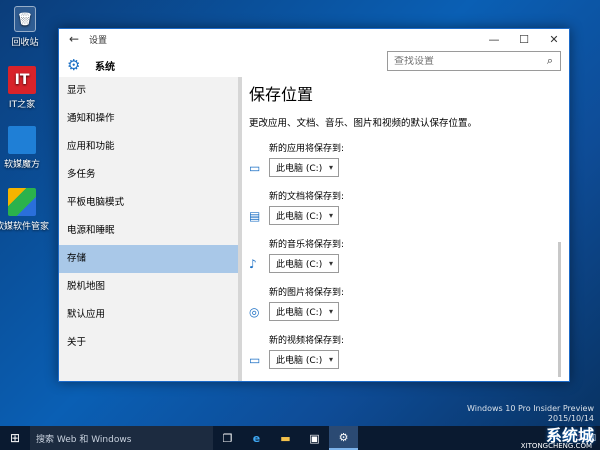  I want to click on music-location-select: 此电脑 (C:) ▾, so click(304, 263).